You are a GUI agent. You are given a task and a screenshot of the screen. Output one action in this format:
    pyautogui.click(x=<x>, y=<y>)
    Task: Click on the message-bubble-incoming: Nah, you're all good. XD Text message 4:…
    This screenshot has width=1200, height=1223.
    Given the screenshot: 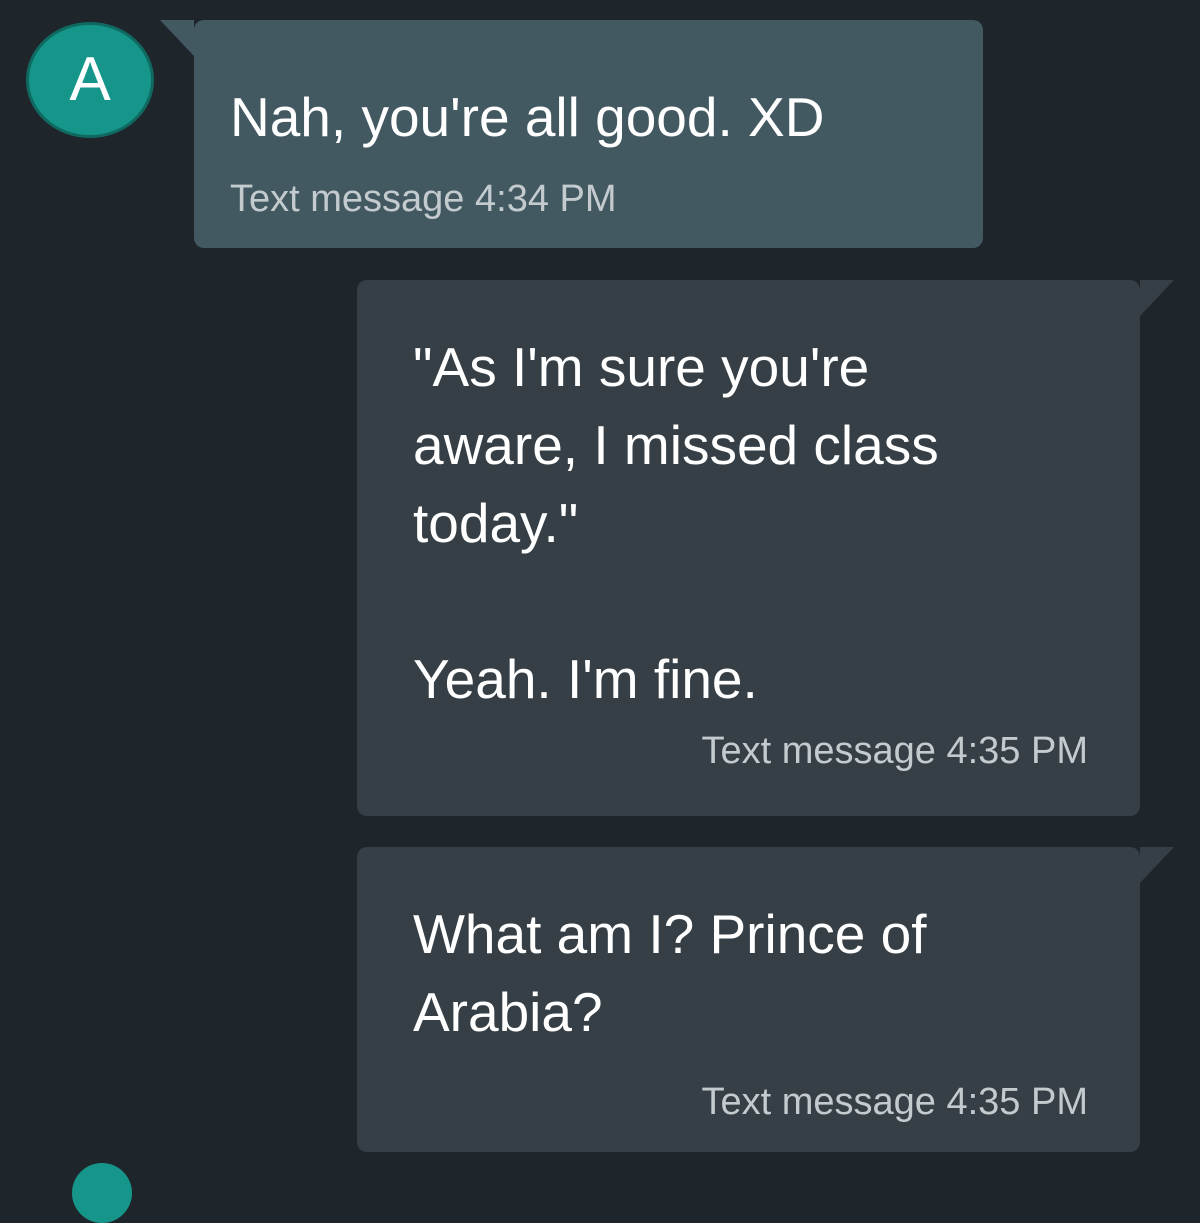 What is the action you would take?
    pyautogui.click(x=571, y=134)
    